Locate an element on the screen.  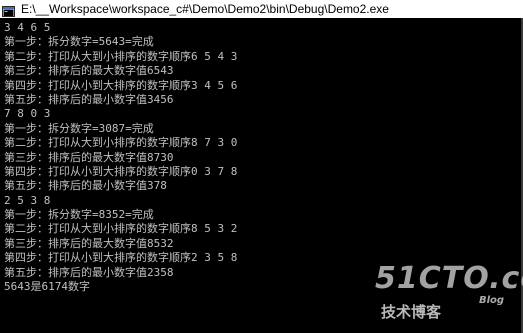
console-line: 第二步：打印从大到小排序的数字顺序6 5 4 3 is located at coordinates (121, 56).